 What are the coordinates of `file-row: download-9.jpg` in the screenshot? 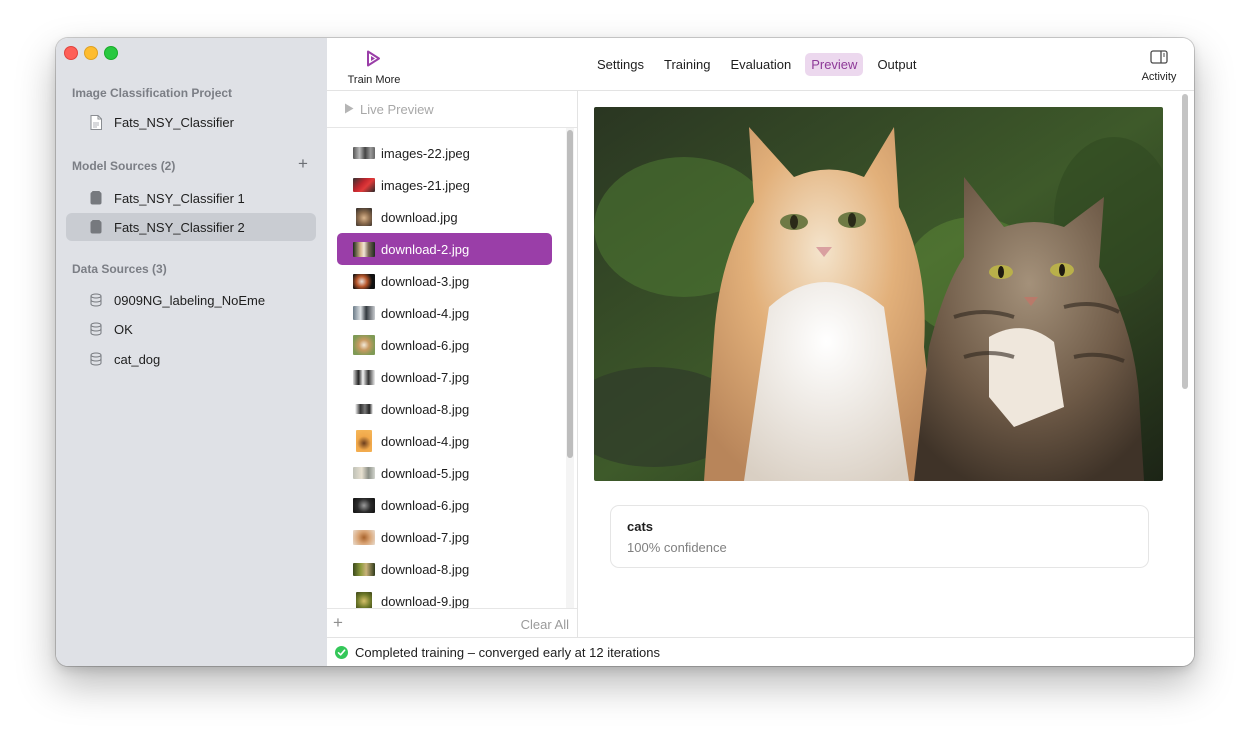 It's located at (444, 596).